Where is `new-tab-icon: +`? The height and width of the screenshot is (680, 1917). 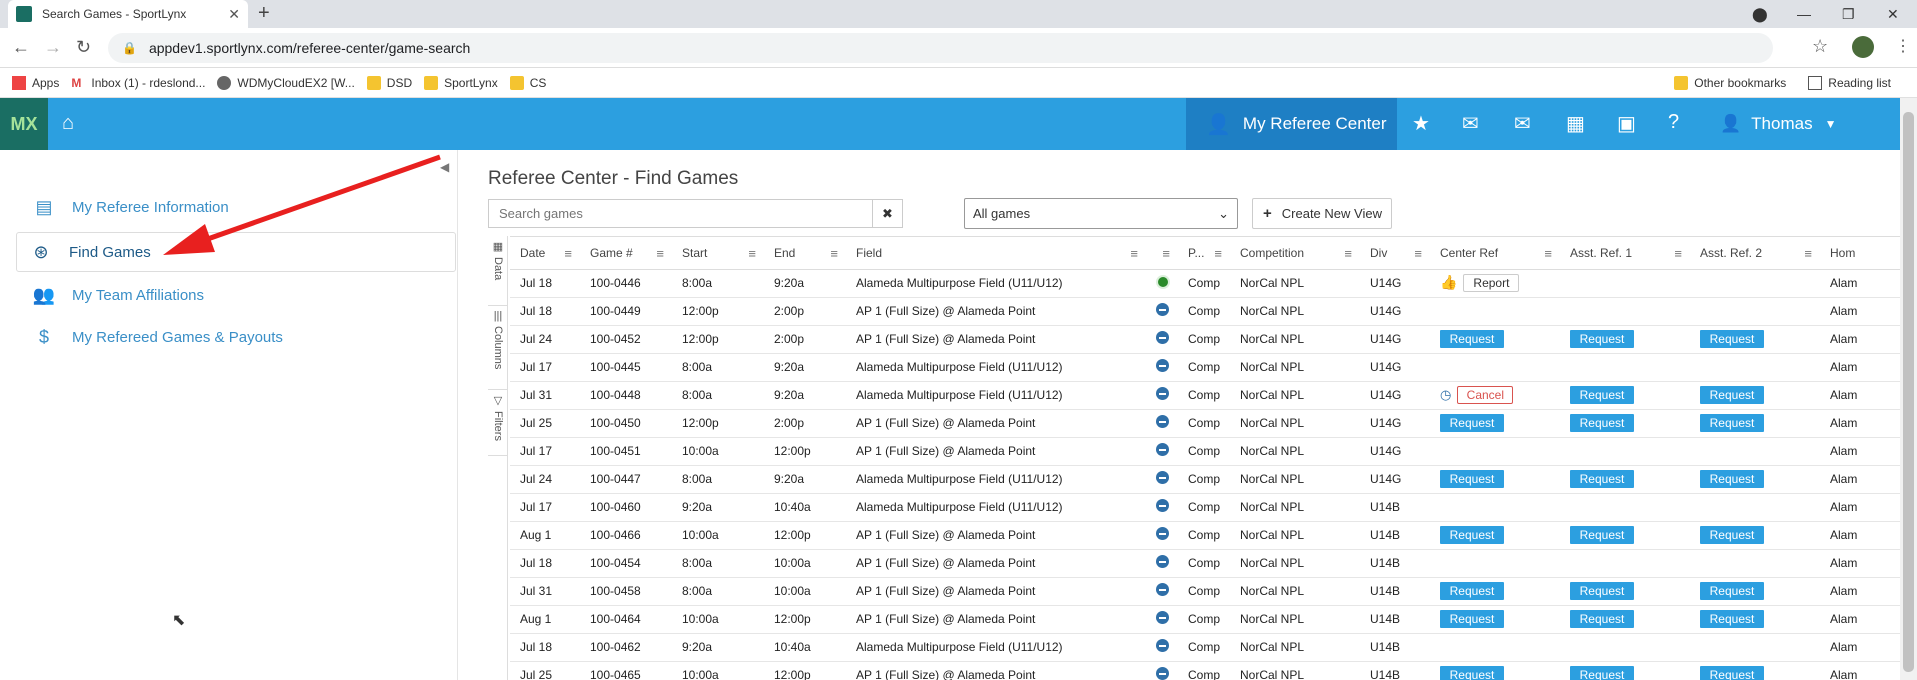
new-tab-icon: + is located at coordinates (264, 13).